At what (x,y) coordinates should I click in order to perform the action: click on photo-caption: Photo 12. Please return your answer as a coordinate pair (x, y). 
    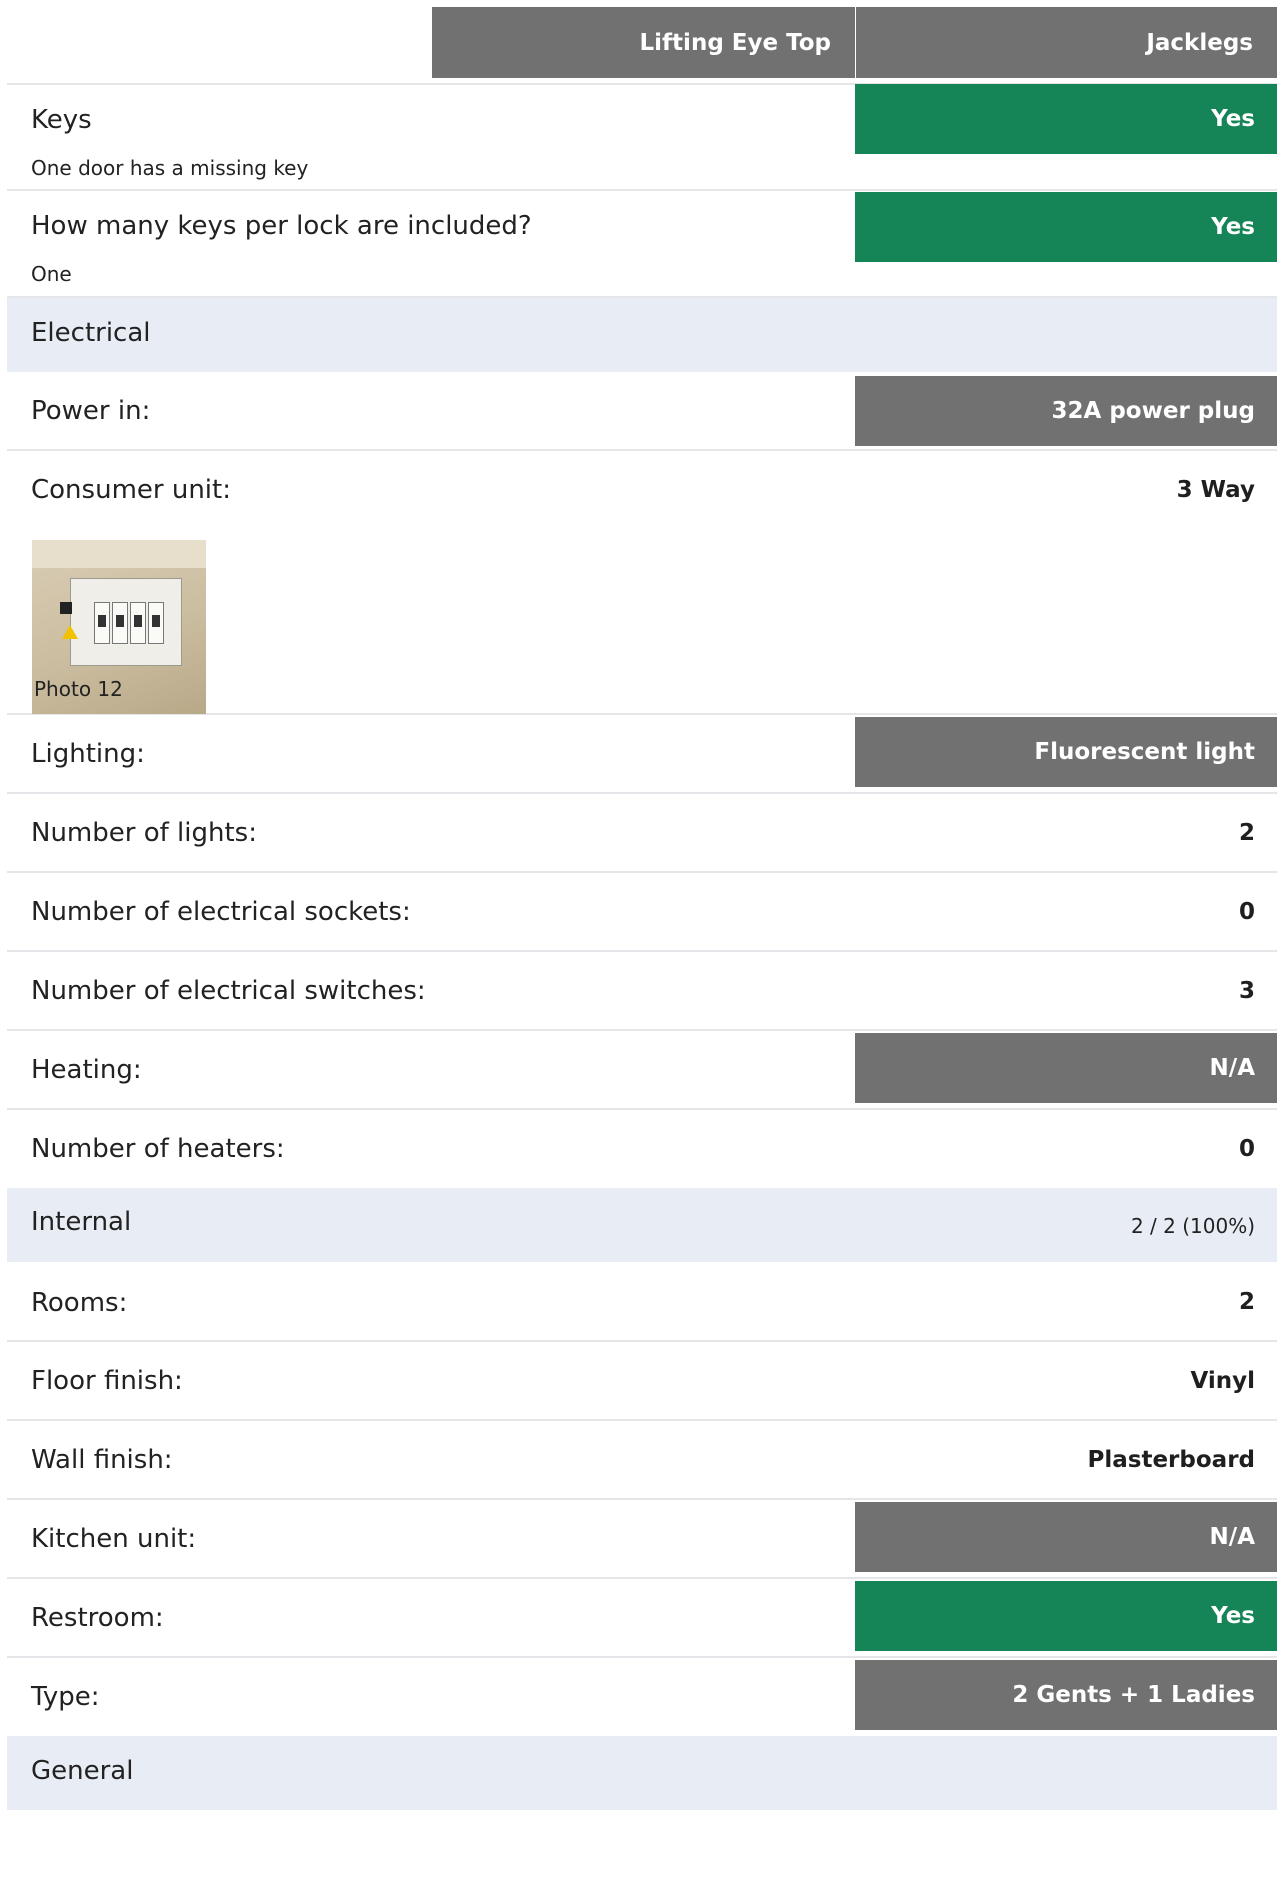
    Looking at the image, I should click on (78, 689).